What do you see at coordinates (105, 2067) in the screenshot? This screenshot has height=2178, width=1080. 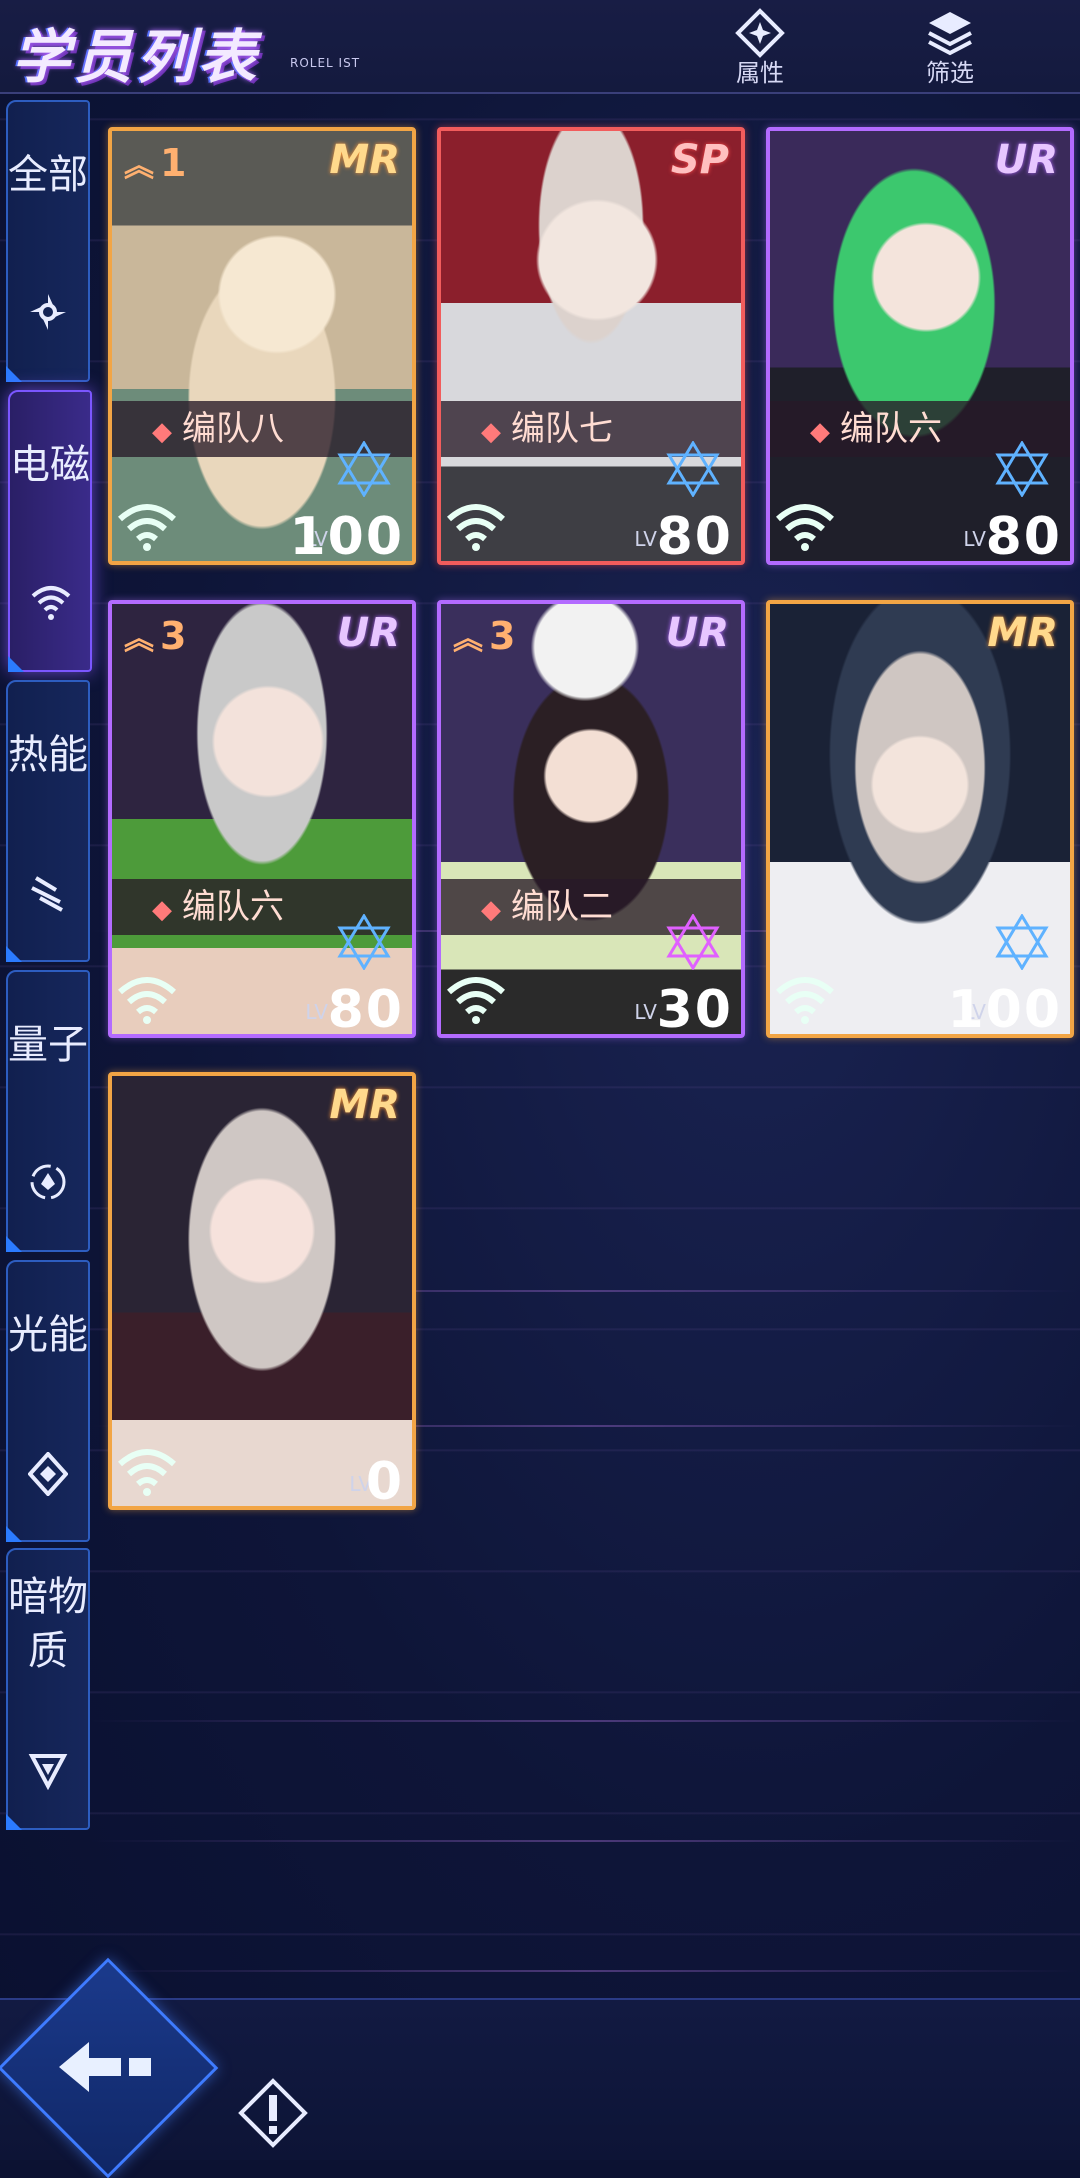 I see `back-arrow-icon` at bounding box center [105, 2067].